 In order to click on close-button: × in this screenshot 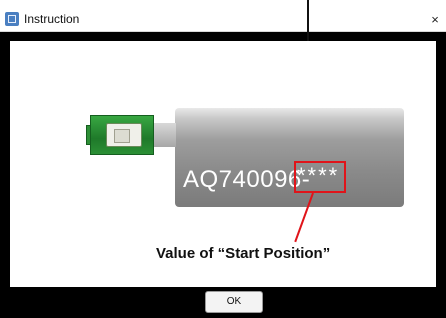, I will do `click(435, 20)`.